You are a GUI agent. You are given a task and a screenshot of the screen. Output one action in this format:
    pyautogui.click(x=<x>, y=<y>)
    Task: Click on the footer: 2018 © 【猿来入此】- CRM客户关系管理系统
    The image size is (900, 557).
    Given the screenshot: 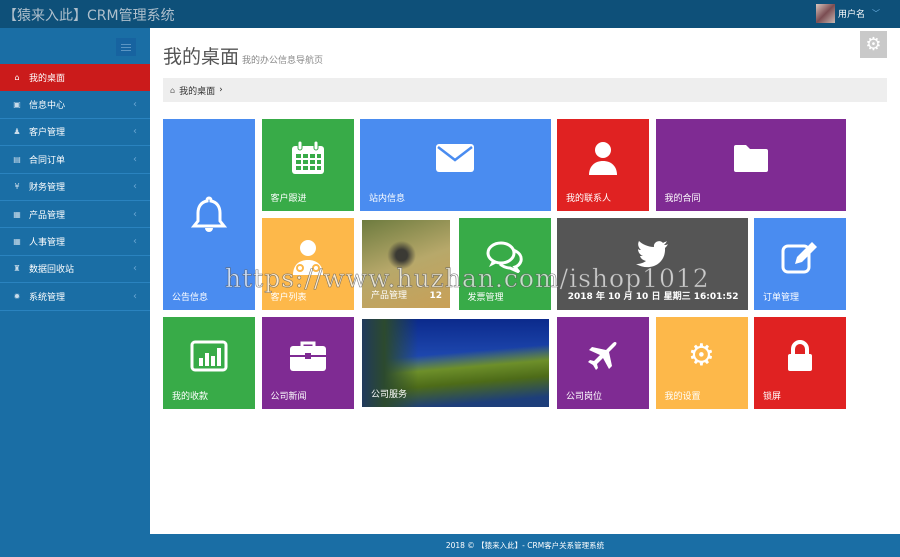 What is the action you would take?
    pyautogui.click(x=525, y=545)
    